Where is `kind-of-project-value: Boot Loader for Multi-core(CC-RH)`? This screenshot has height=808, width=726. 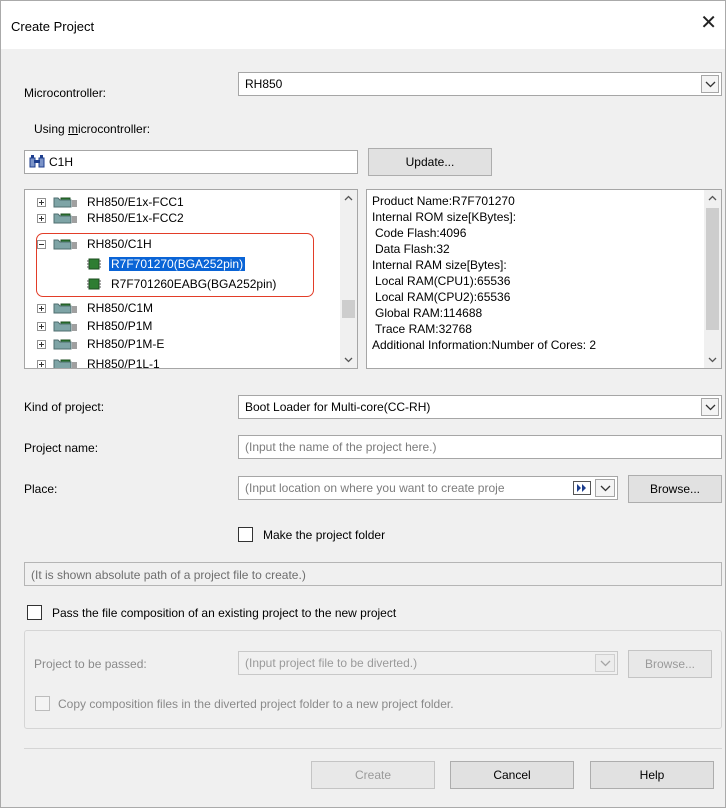
kind-of-project-value: Boot Loader for Multi-core(CC-RH) is located at coordinates (338, 407).